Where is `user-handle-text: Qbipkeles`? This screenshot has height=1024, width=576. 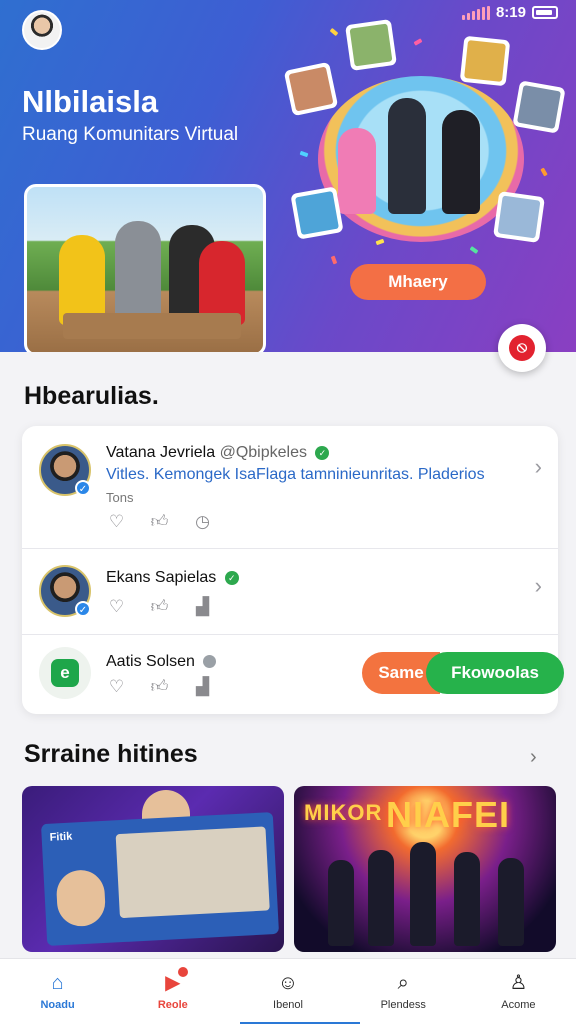
user-handle-text: Qbipkeles is located at coordinates (271, 452).